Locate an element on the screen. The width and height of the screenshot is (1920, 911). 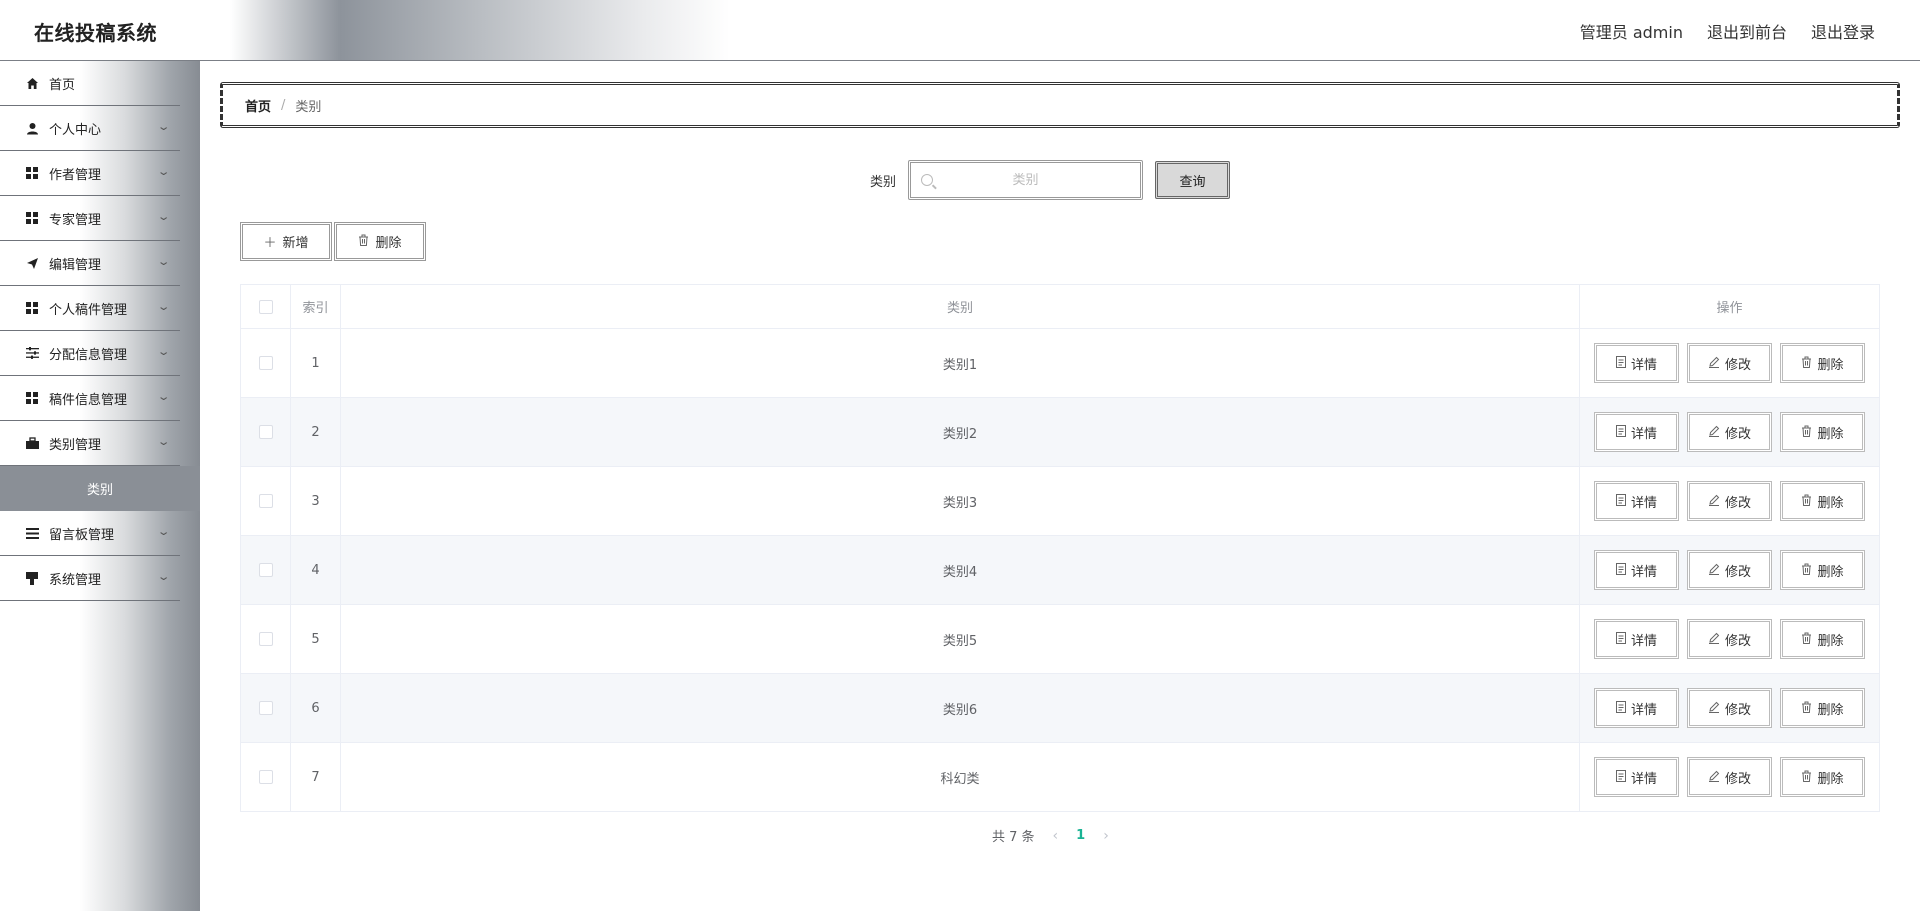
sidebar-item-label: 类别管理 is located at coordinates (75, 445).